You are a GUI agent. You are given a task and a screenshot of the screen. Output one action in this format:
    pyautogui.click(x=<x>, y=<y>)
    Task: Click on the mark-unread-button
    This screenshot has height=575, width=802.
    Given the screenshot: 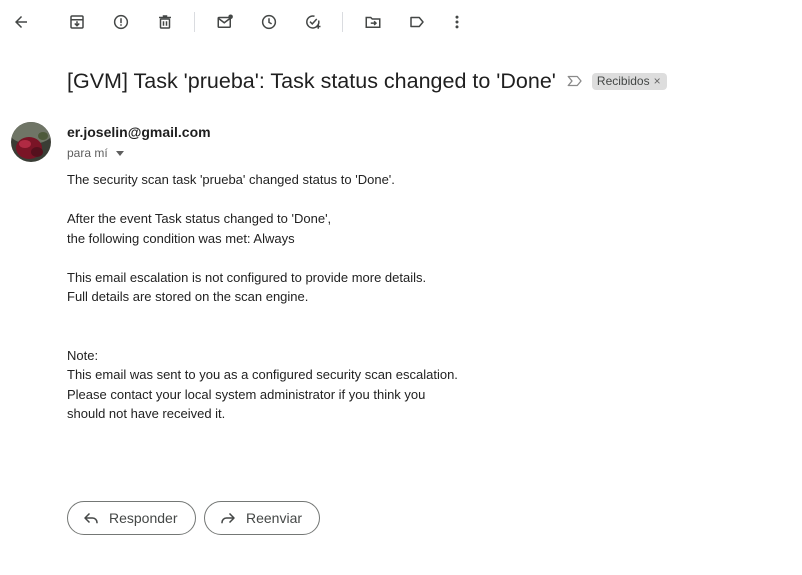 What is the action you would take?
    pyautogui.click(x=225, y=22)
    